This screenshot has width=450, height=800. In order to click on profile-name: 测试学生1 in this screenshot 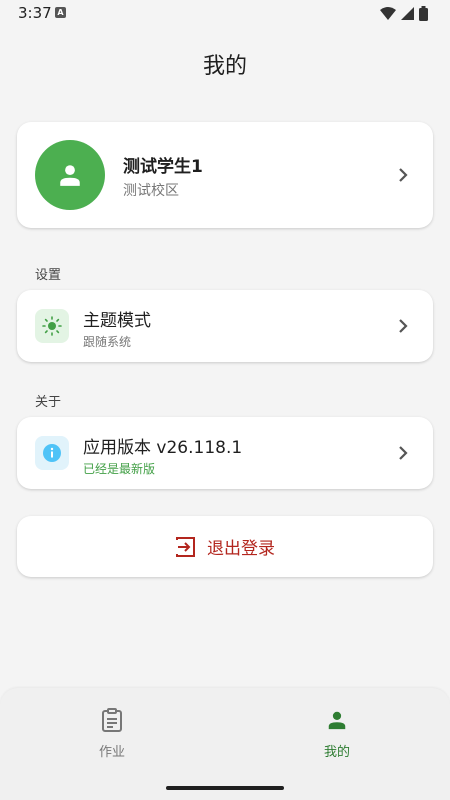, I will do `click(163, 167)`.